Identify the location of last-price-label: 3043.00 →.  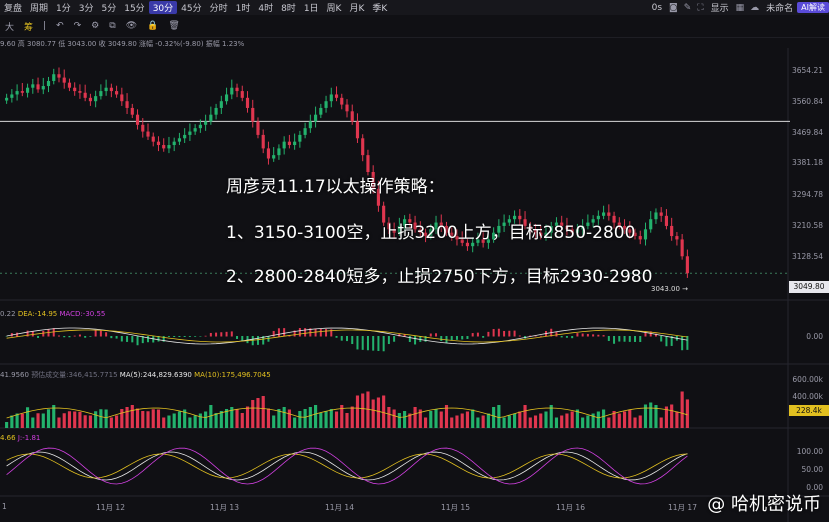
(670, 289).